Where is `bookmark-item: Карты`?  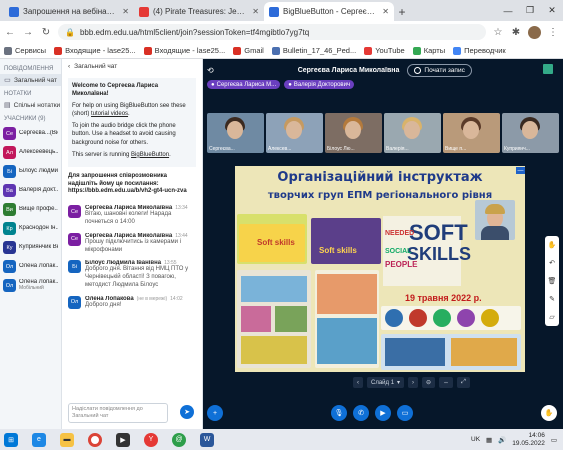
bookmark-item: Карты is located at coordinates (428, 50).